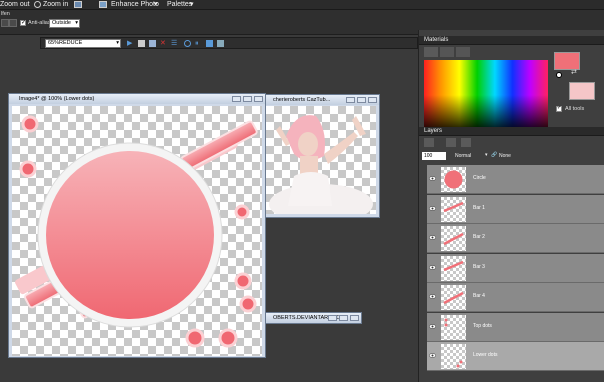 This screenshot has height=382, width=604. I want to click on script-list-icon: ☰, so click(174, 43).